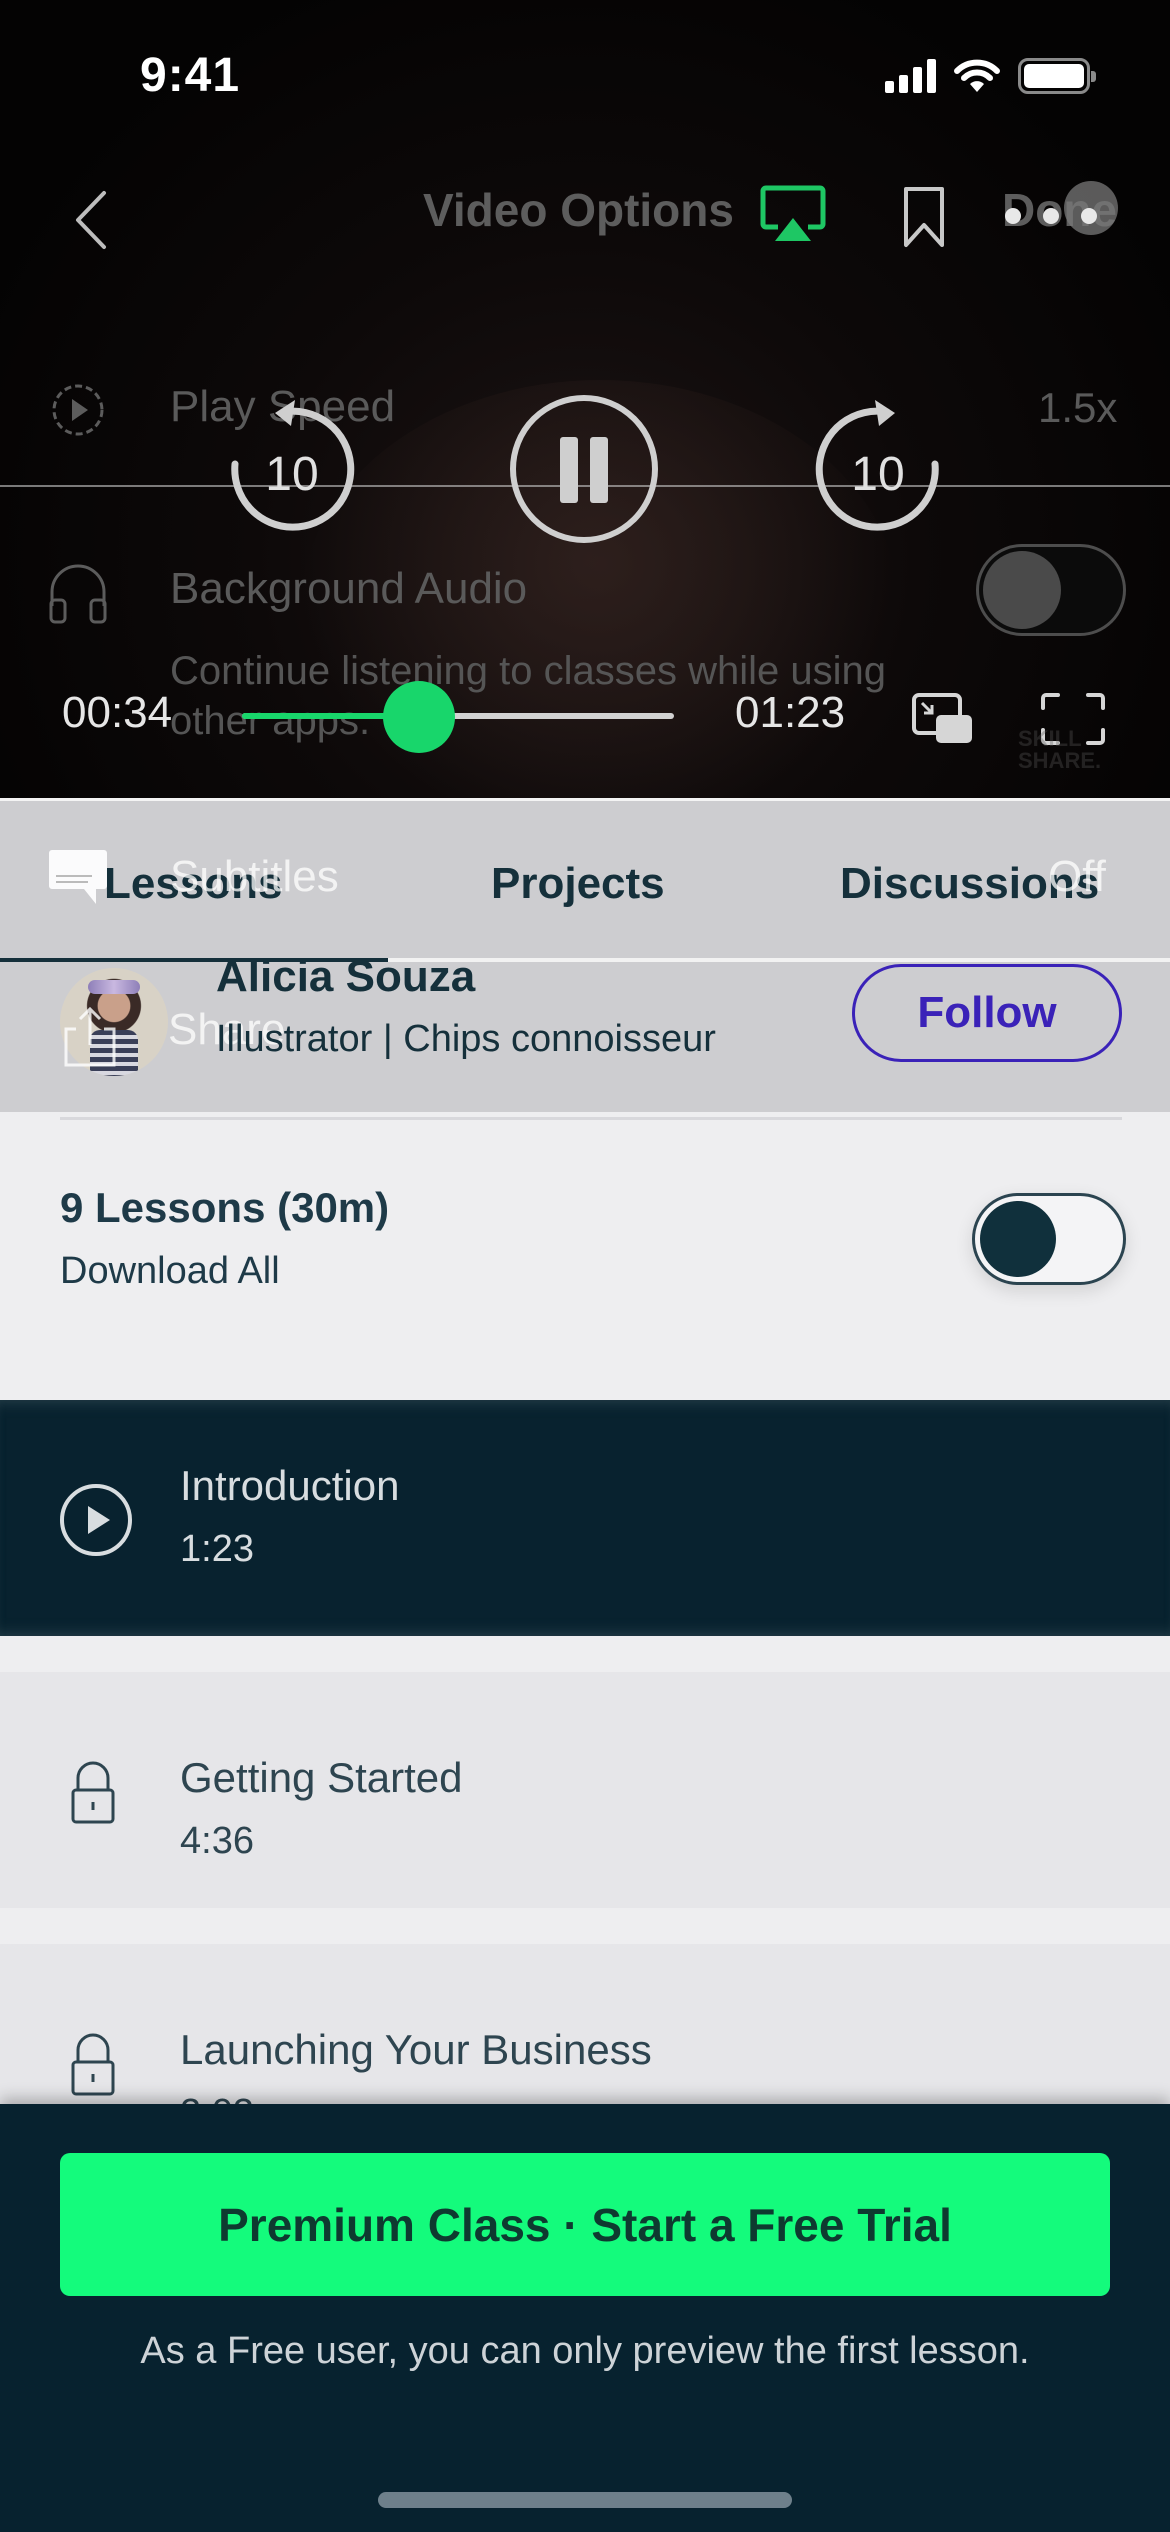 This screenshot has height=2532, width=1170. What do you see at coordinates (987, 1013) in the screenshot?
I see `follow-button: Follow` at bounding box center [987, 1013].